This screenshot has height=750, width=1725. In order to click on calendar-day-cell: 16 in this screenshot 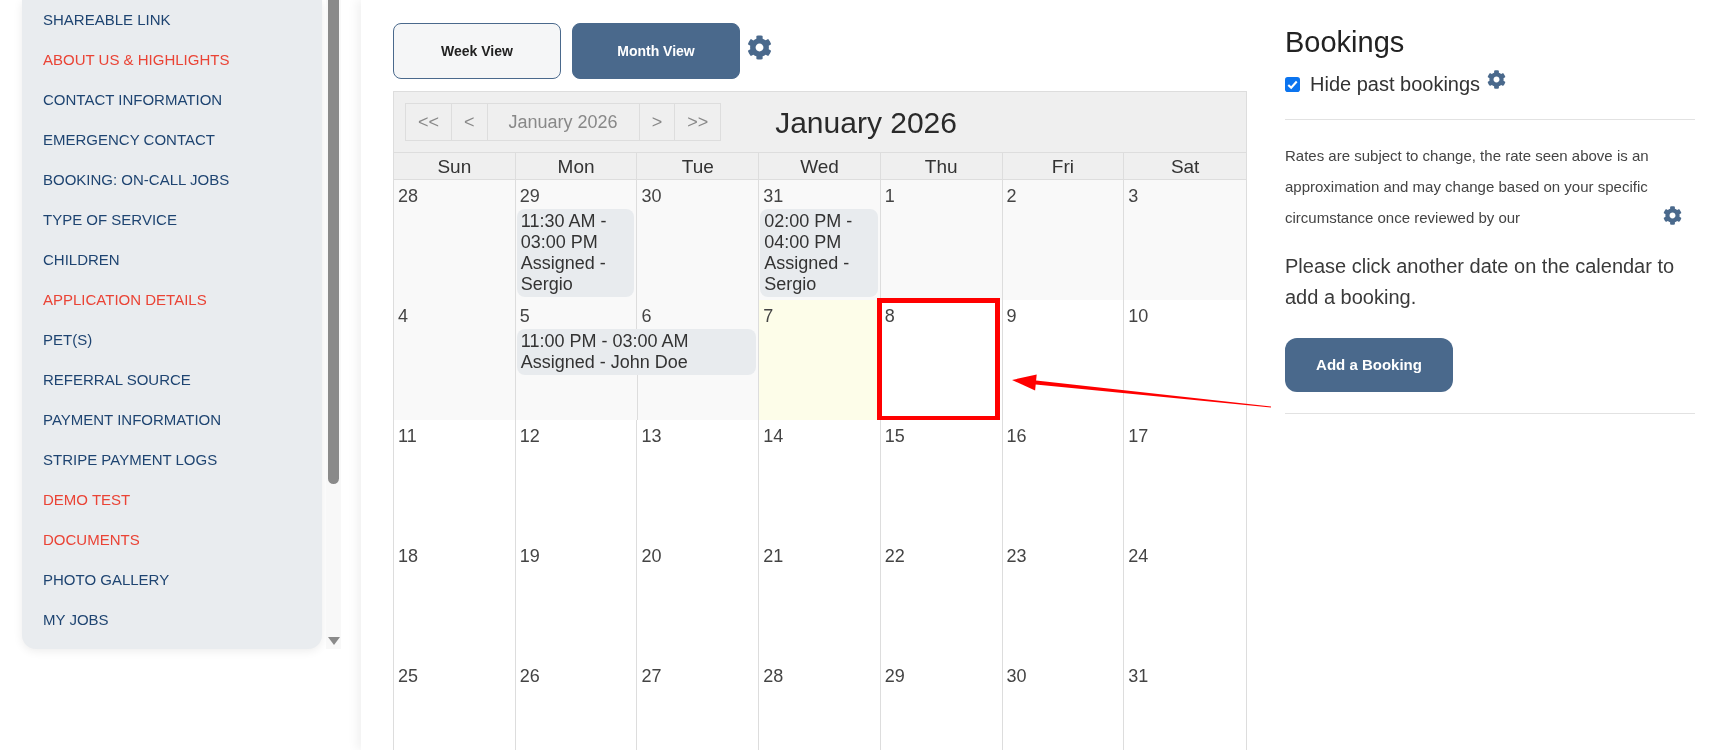, I will do `click(1063, 480)`.